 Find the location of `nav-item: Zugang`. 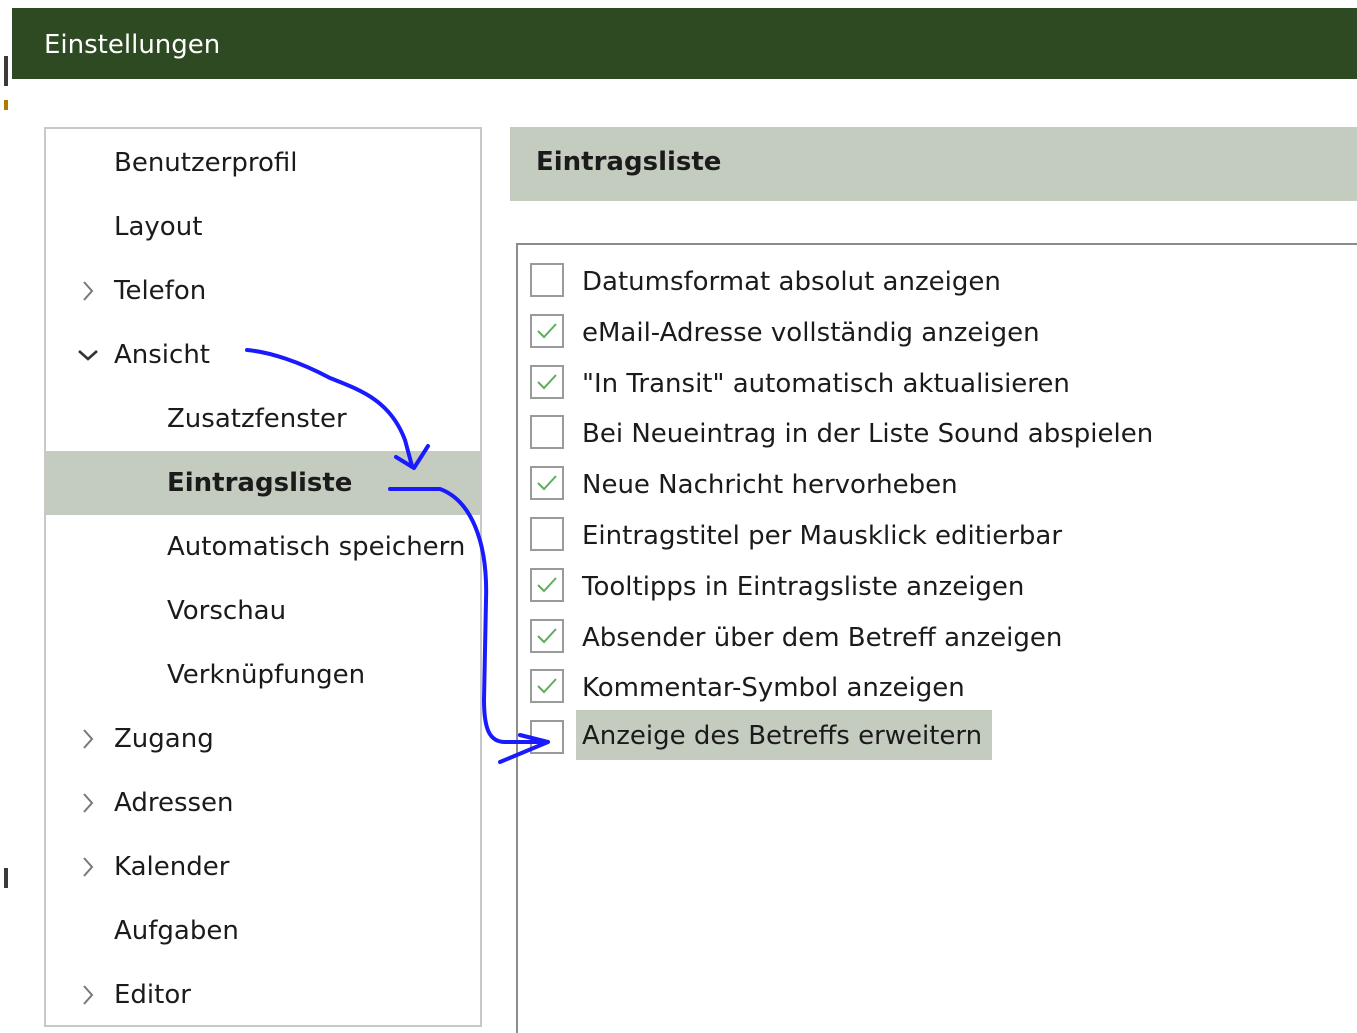

nav-item: Zugang is located at coordinates (263, 739).